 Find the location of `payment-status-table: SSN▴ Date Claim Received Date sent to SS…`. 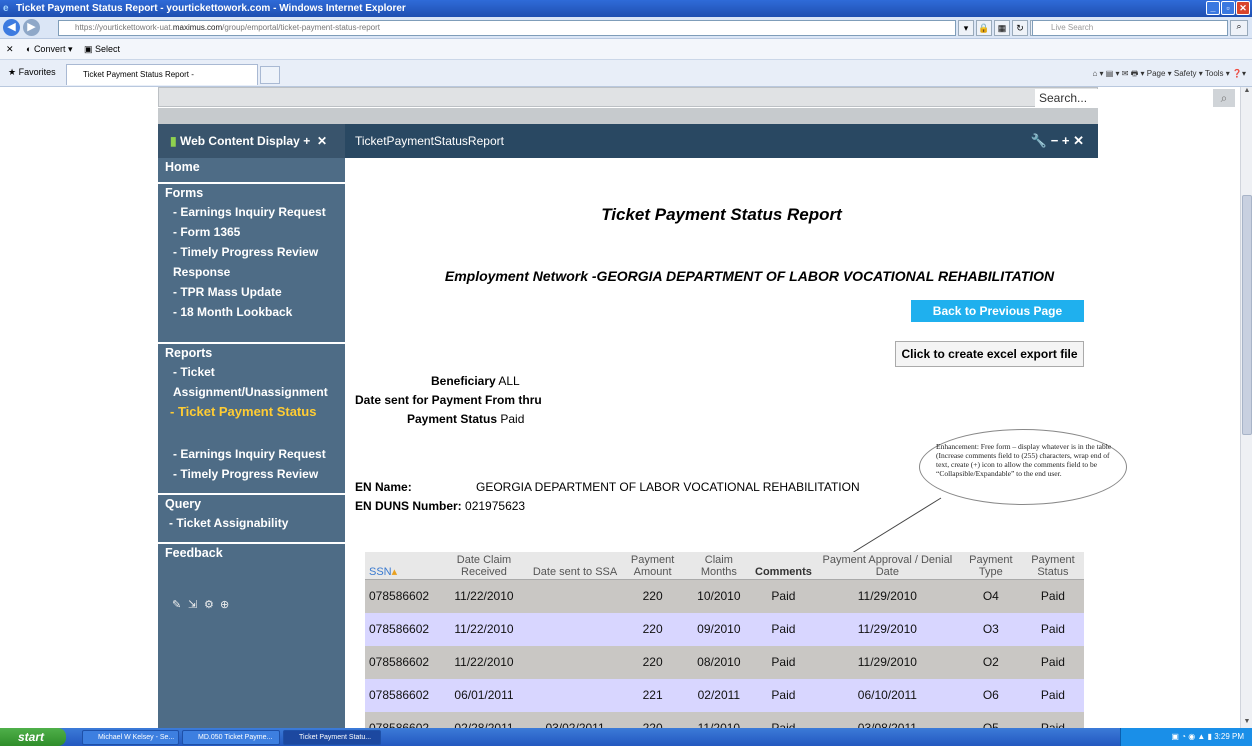

payment-status-table: SSN▴ Date Claim Received Date sent to SS… is located at coordinates (724, 640).